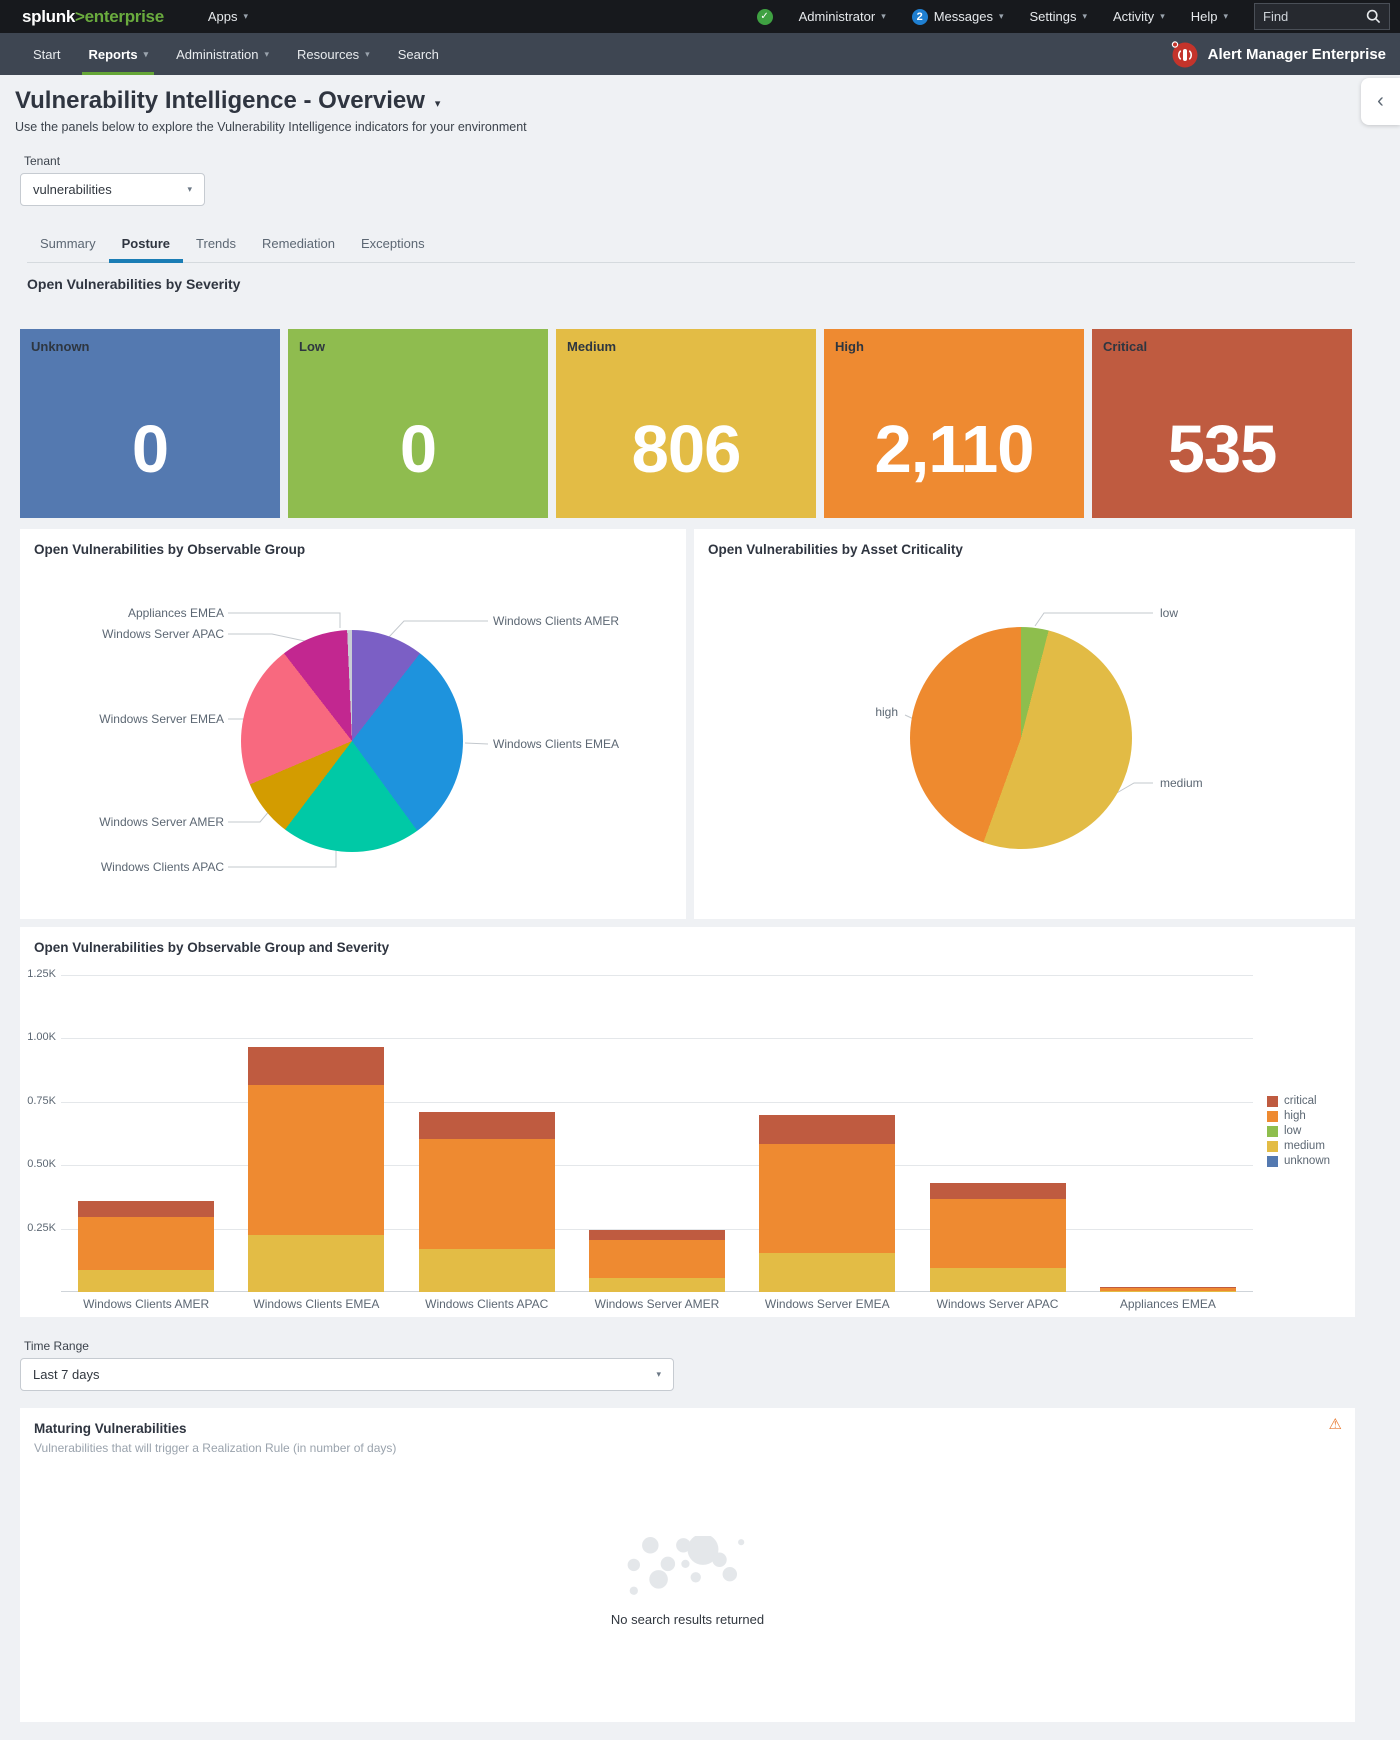 This screenshot has height=1740, width=1400. Describe the element at coordinates (886, 712) in the screenshot. I see `pie-label-high: high` at that location.